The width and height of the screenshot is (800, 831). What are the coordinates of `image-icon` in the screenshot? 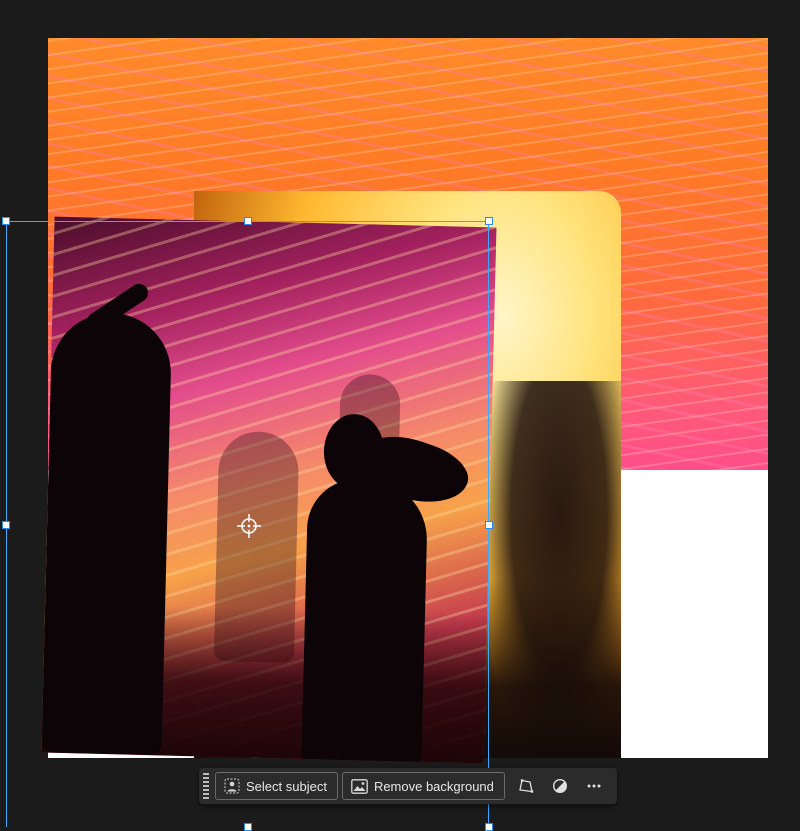 It's located at (359, 786).